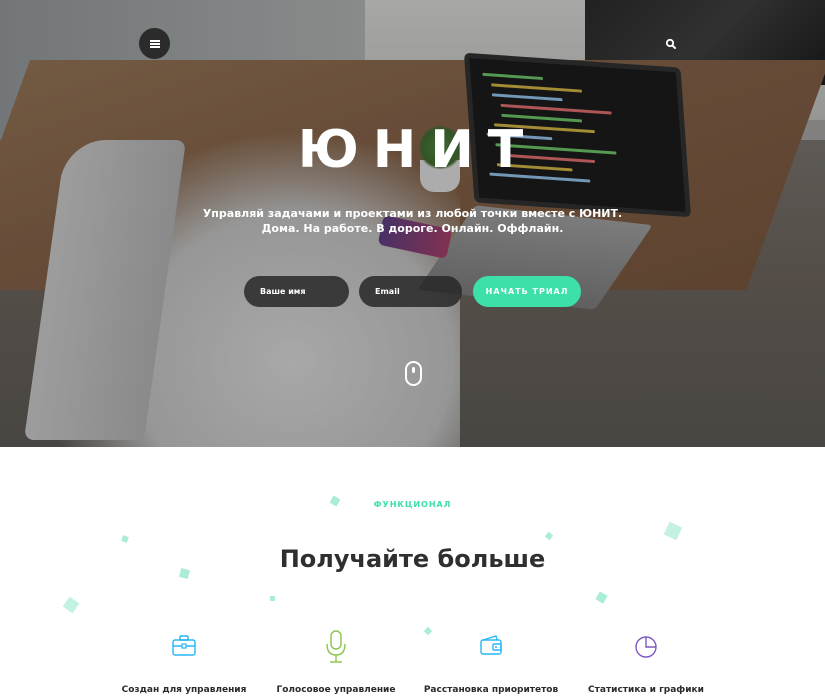 The width and height of the screenshot is (825, 697). Describe the element at coordinates (646, 647) in the screenshot. I see `pie-chart-icon` at that location.